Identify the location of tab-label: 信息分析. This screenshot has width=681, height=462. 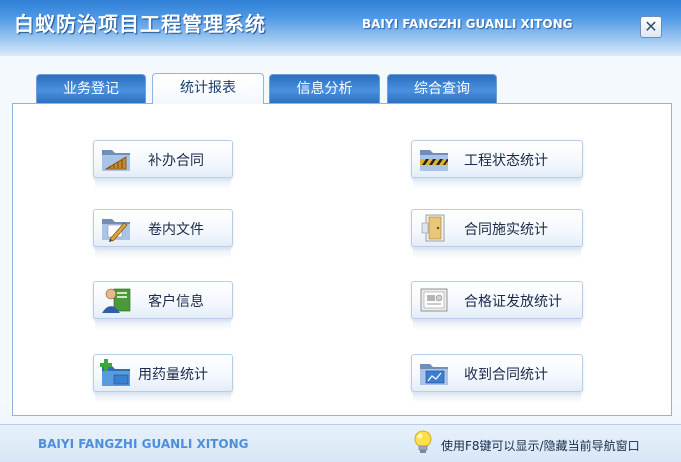
(324, 89).